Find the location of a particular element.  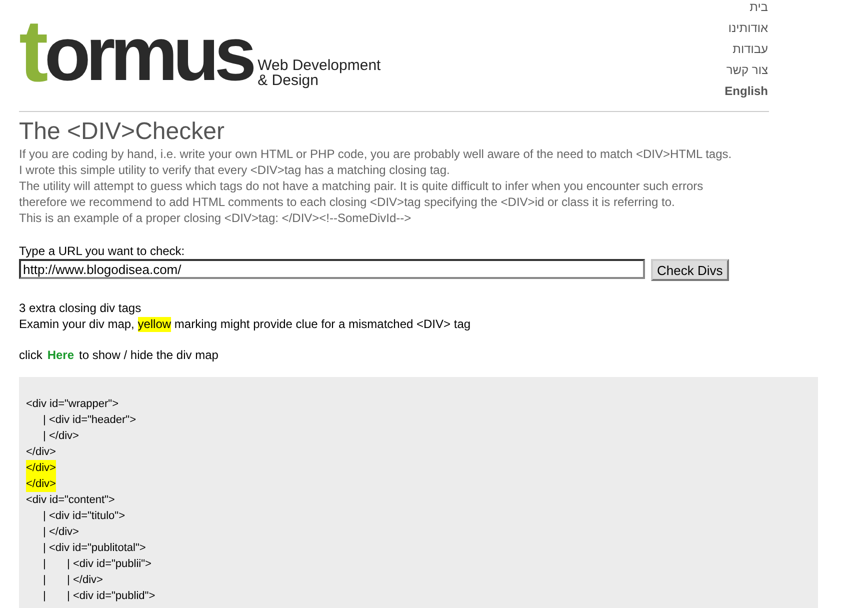

here-link: Here is located at coordinates (60, 355).